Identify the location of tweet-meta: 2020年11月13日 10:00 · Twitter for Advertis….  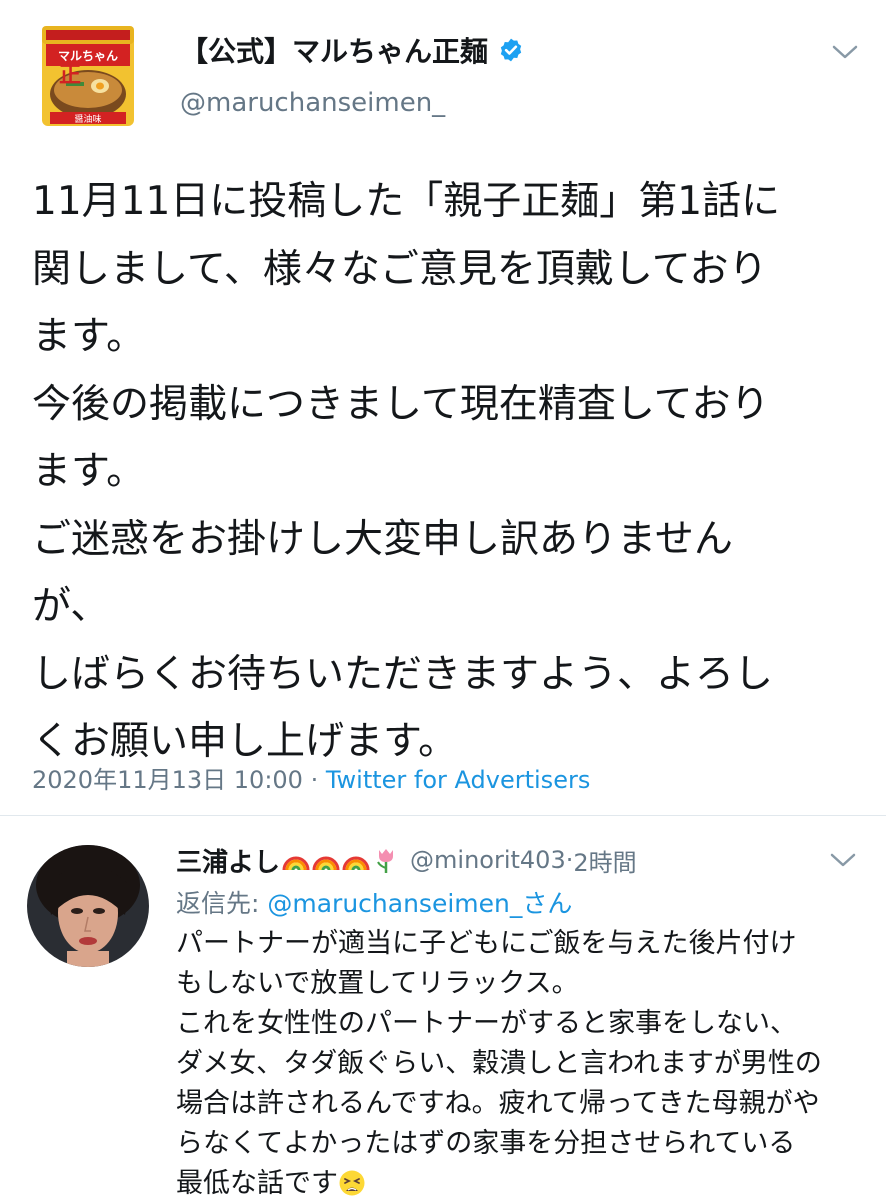
(311, 777).